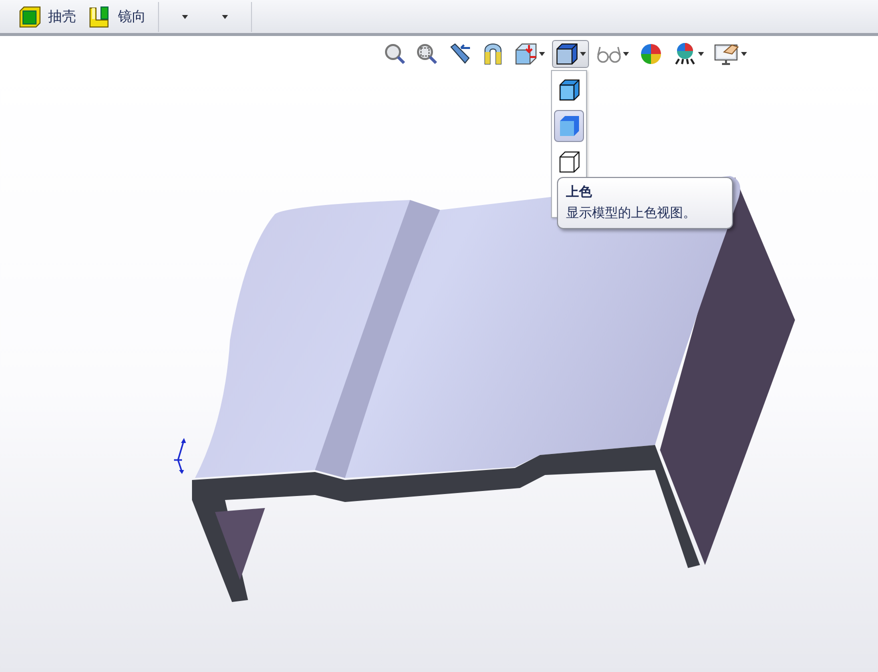 This screenshot has height=672, width=878. What do you see at coordinates (460, 54) in the screenshot?
I see `telescope-icon` at bounding box center [460, 54].